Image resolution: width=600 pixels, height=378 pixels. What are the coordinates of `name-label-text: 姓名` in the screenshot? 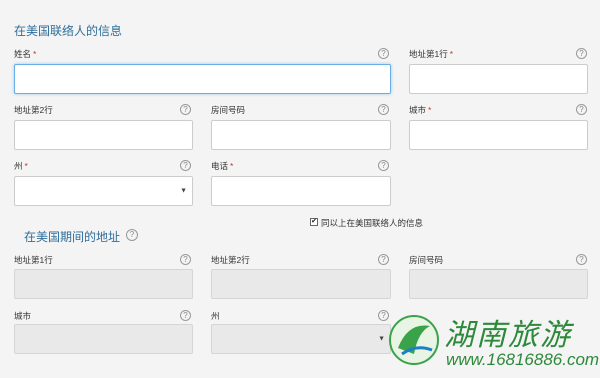 It's located at (23, 54).